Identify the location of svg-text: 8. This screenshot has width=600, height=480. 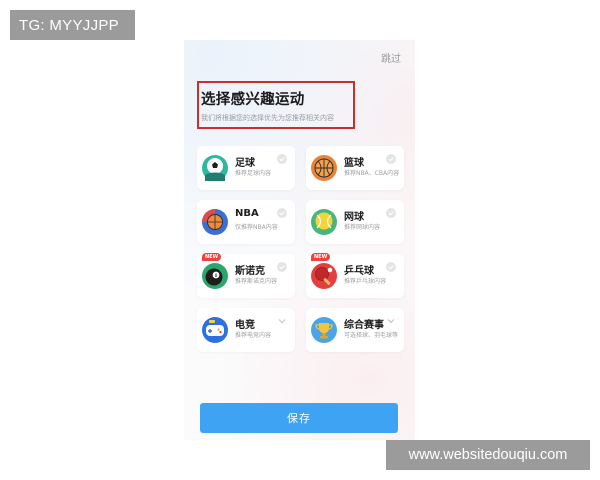
(216, 276).